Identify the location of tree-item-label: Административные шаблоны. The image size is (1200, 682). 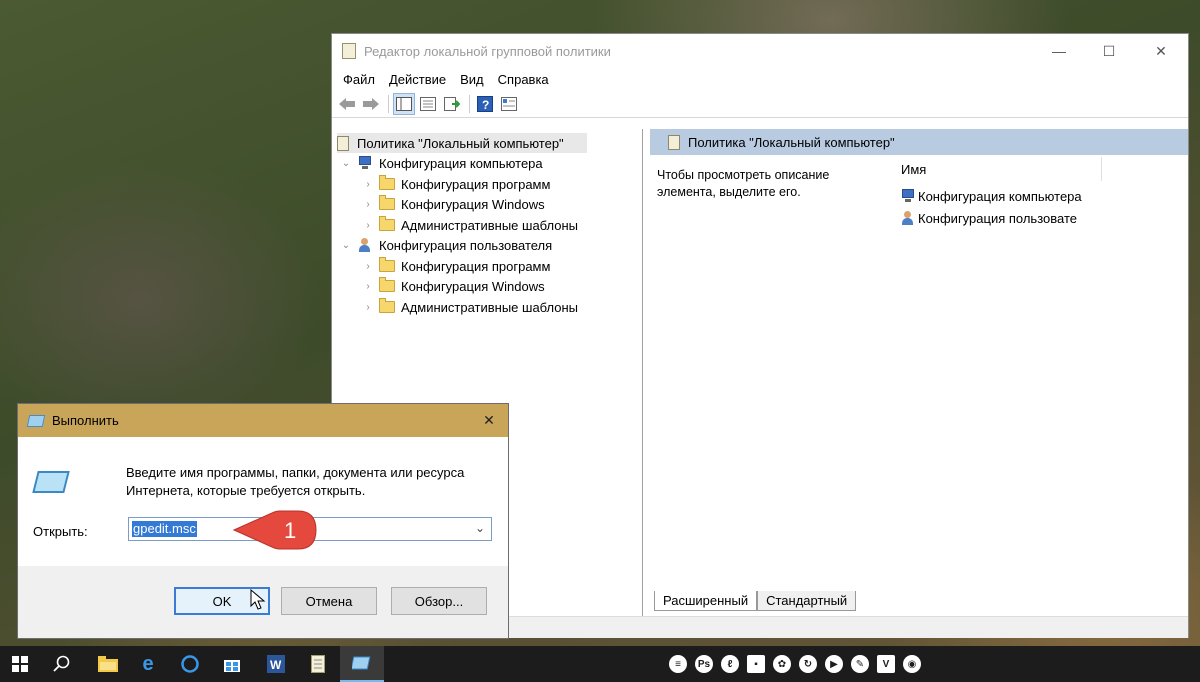
(490, 225).